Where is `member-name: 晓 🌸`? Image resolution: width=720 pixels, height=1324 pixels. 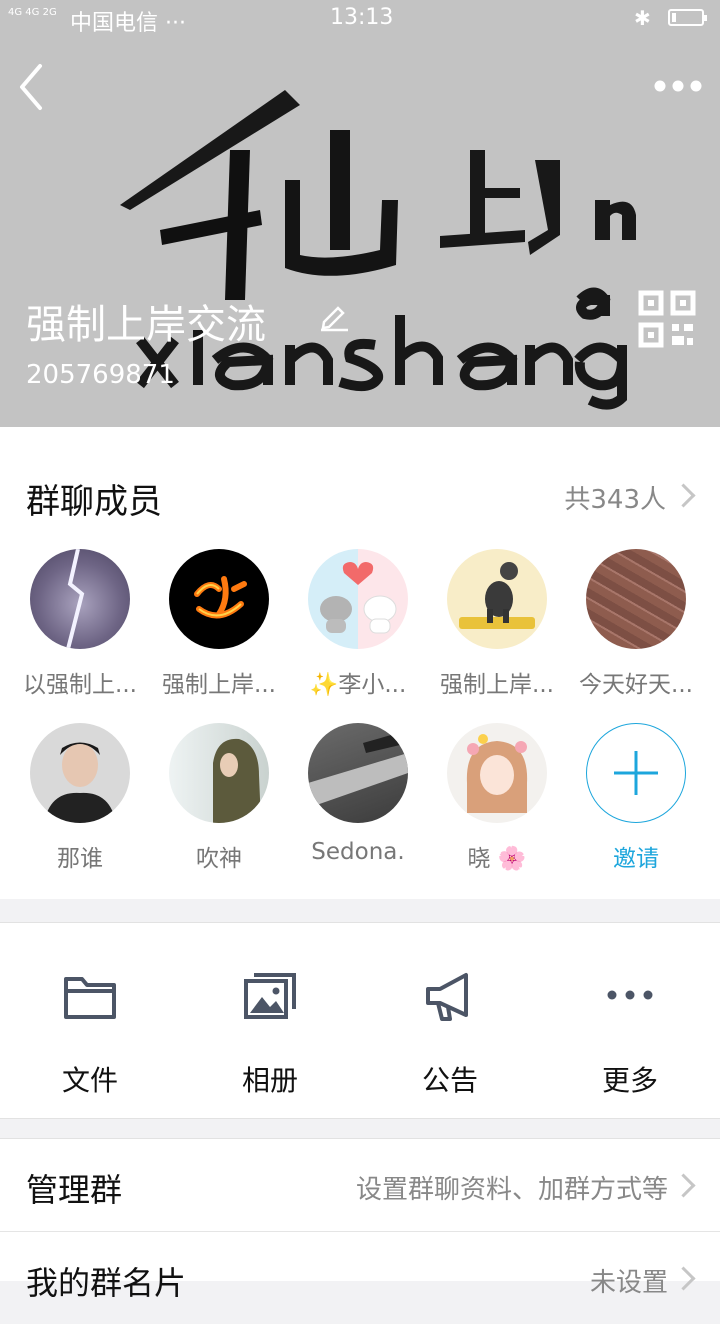 member-name: 晓 🌸 is located at coordinates (497, 859).